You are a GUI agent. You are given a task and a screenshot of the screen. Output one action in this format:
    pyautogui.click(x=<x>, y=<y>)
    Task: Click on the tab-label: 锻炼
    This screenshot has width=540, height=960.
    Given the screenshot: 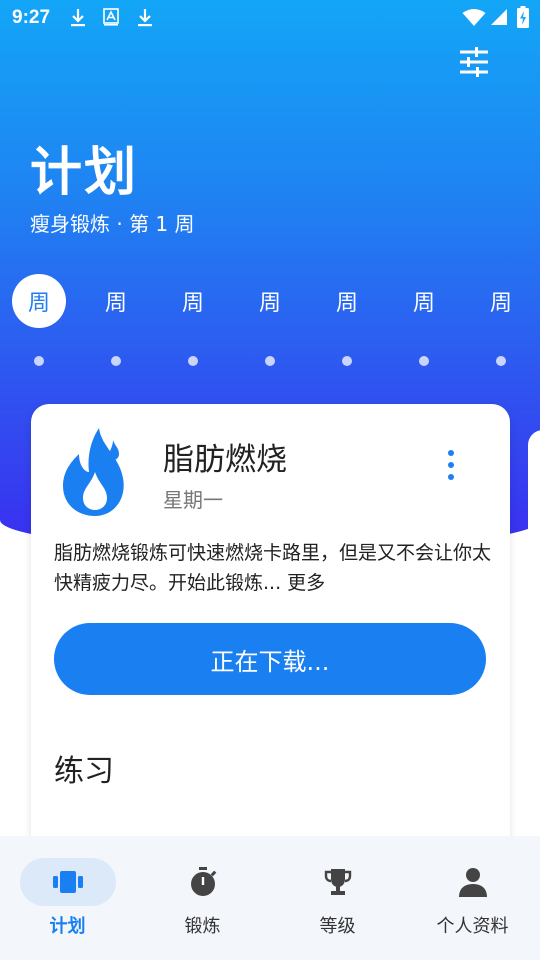 What is the action you would take?
    pyautogui.click(x=202, y=926)
    